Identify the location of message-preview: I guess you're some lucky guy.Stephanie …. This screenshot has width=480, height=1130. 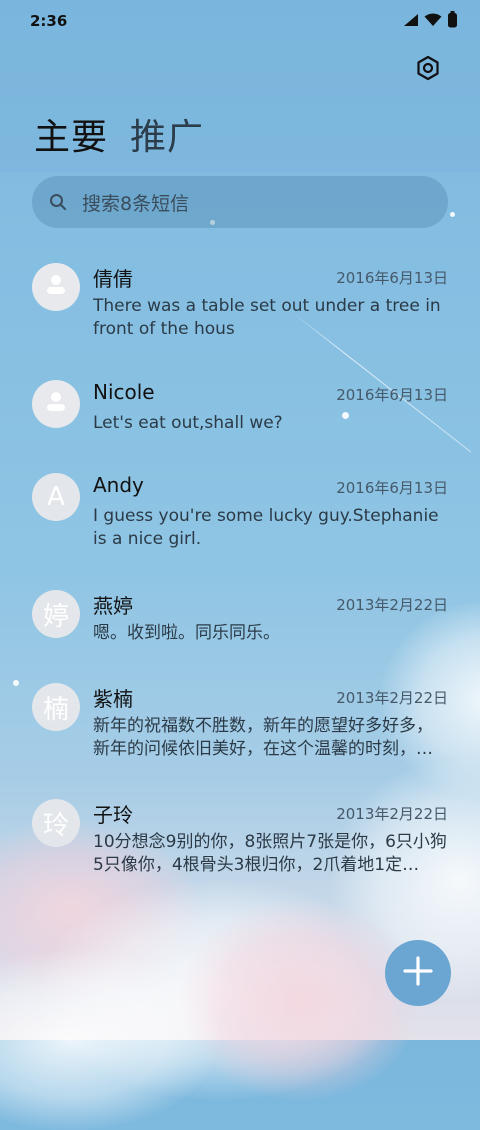
(266, 527).